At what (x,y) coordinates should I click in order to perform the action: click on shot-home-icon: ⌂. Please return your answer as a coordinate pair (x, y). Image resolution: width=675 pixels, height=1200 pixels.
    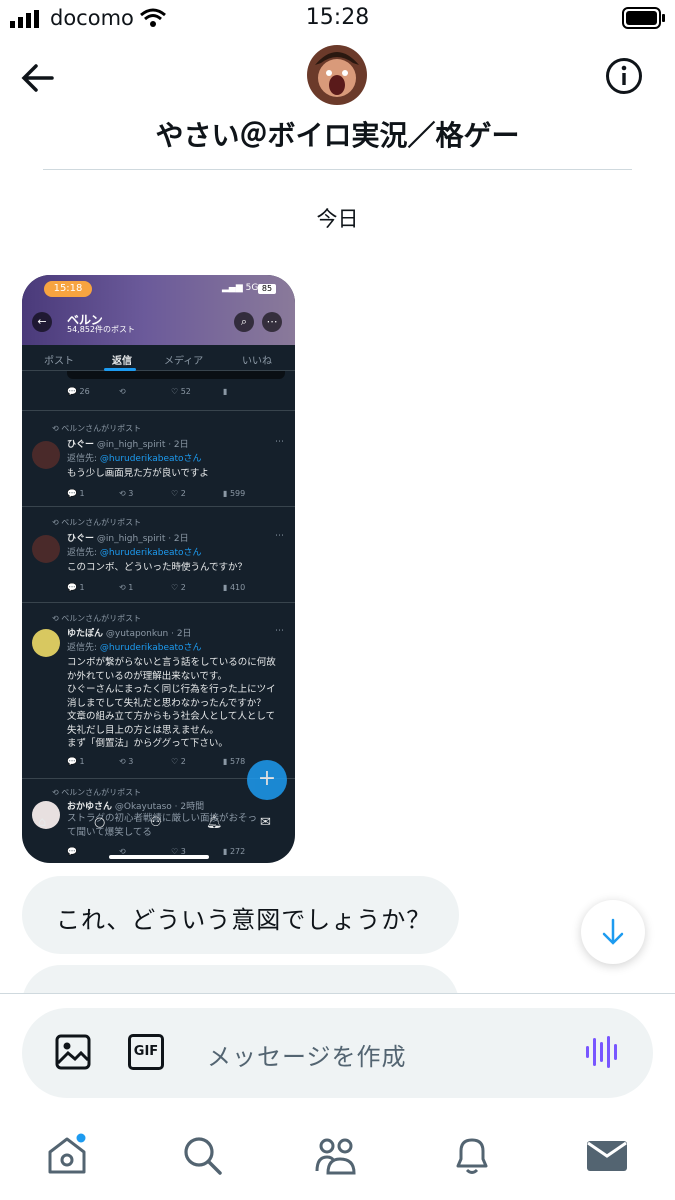
    Looking at the image, I should click on (42, 822).